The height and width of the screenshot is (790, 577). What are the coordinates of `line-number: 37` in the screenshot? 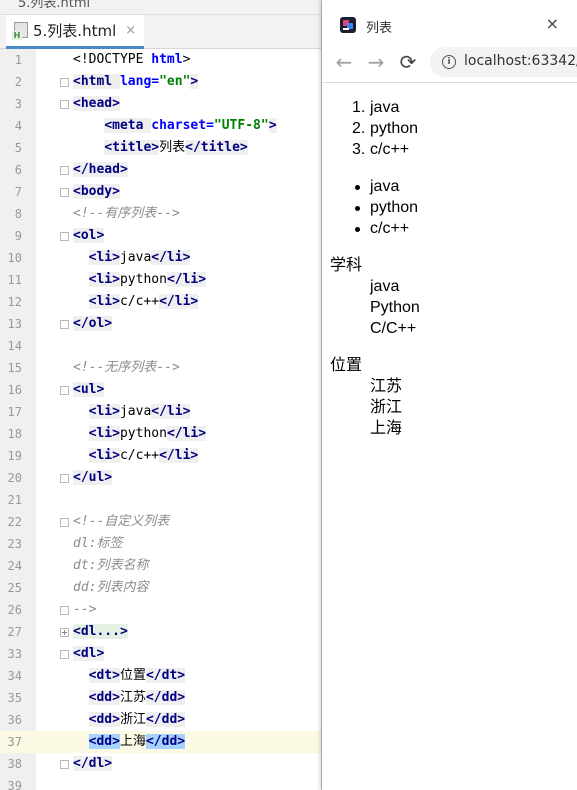 It's located at (14, 742).